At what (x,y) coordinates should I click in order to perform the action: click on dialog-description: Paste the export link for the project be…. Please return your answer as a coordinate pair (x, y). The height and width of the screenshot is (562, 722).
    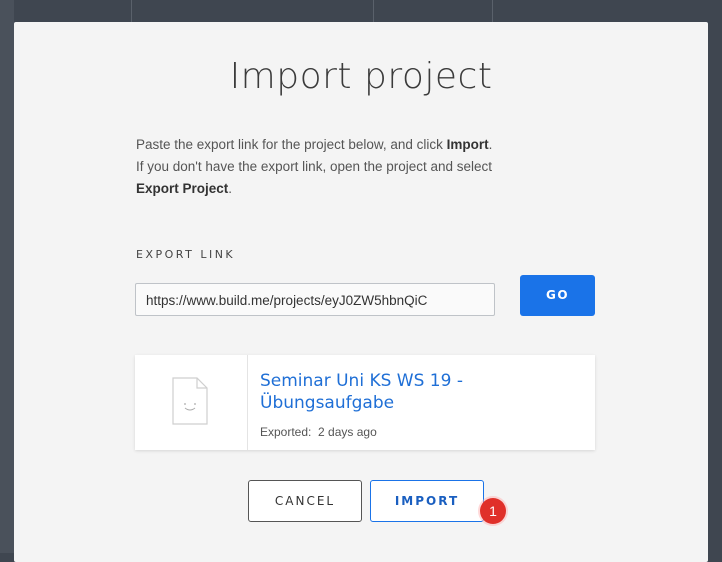
    Looking at the image, I should click on (356, 167).